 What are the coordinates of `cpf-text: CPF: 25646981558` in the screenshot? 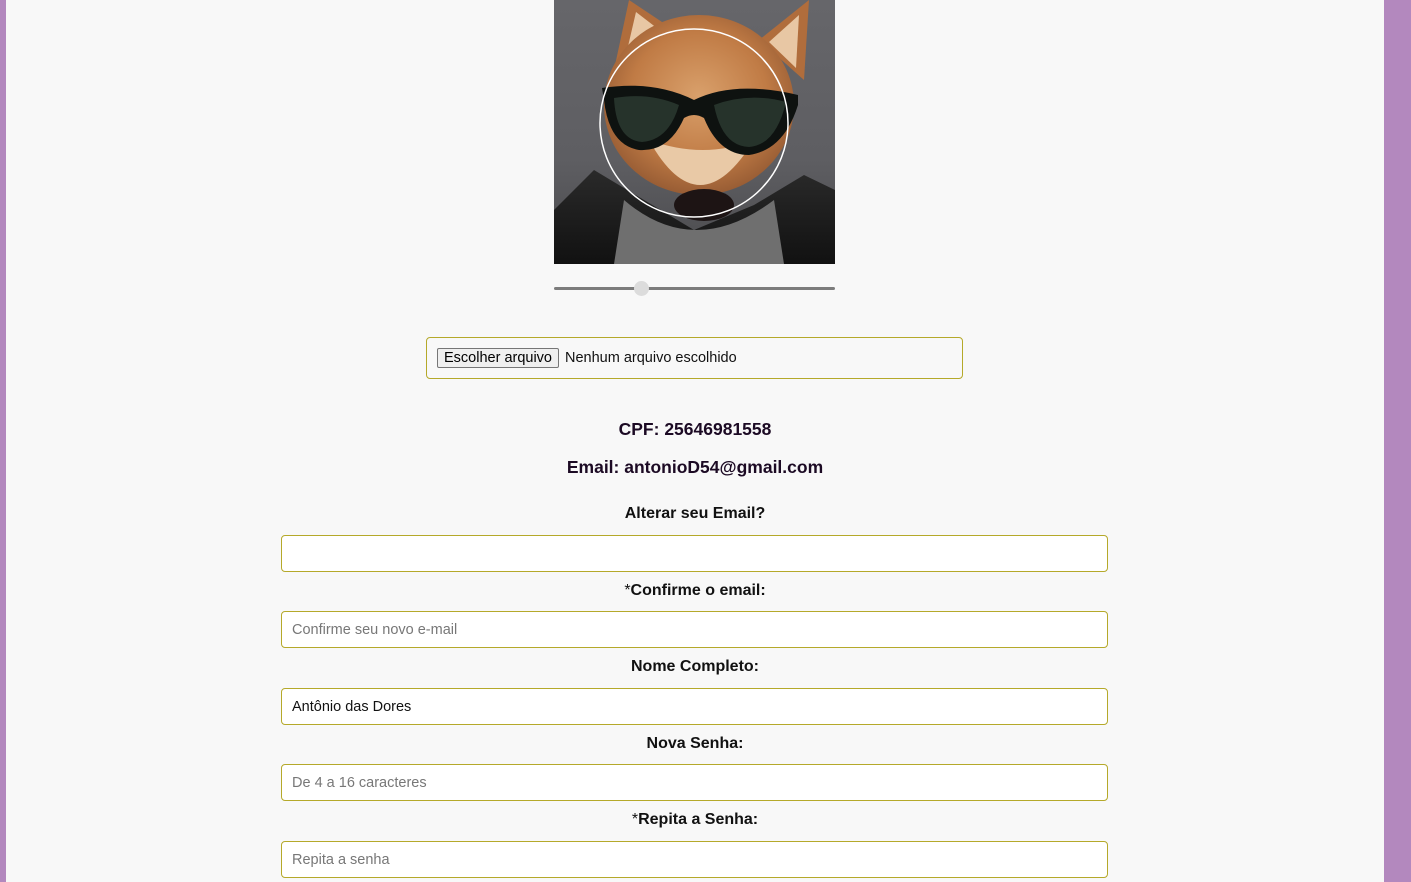 It's located at (695, 429).